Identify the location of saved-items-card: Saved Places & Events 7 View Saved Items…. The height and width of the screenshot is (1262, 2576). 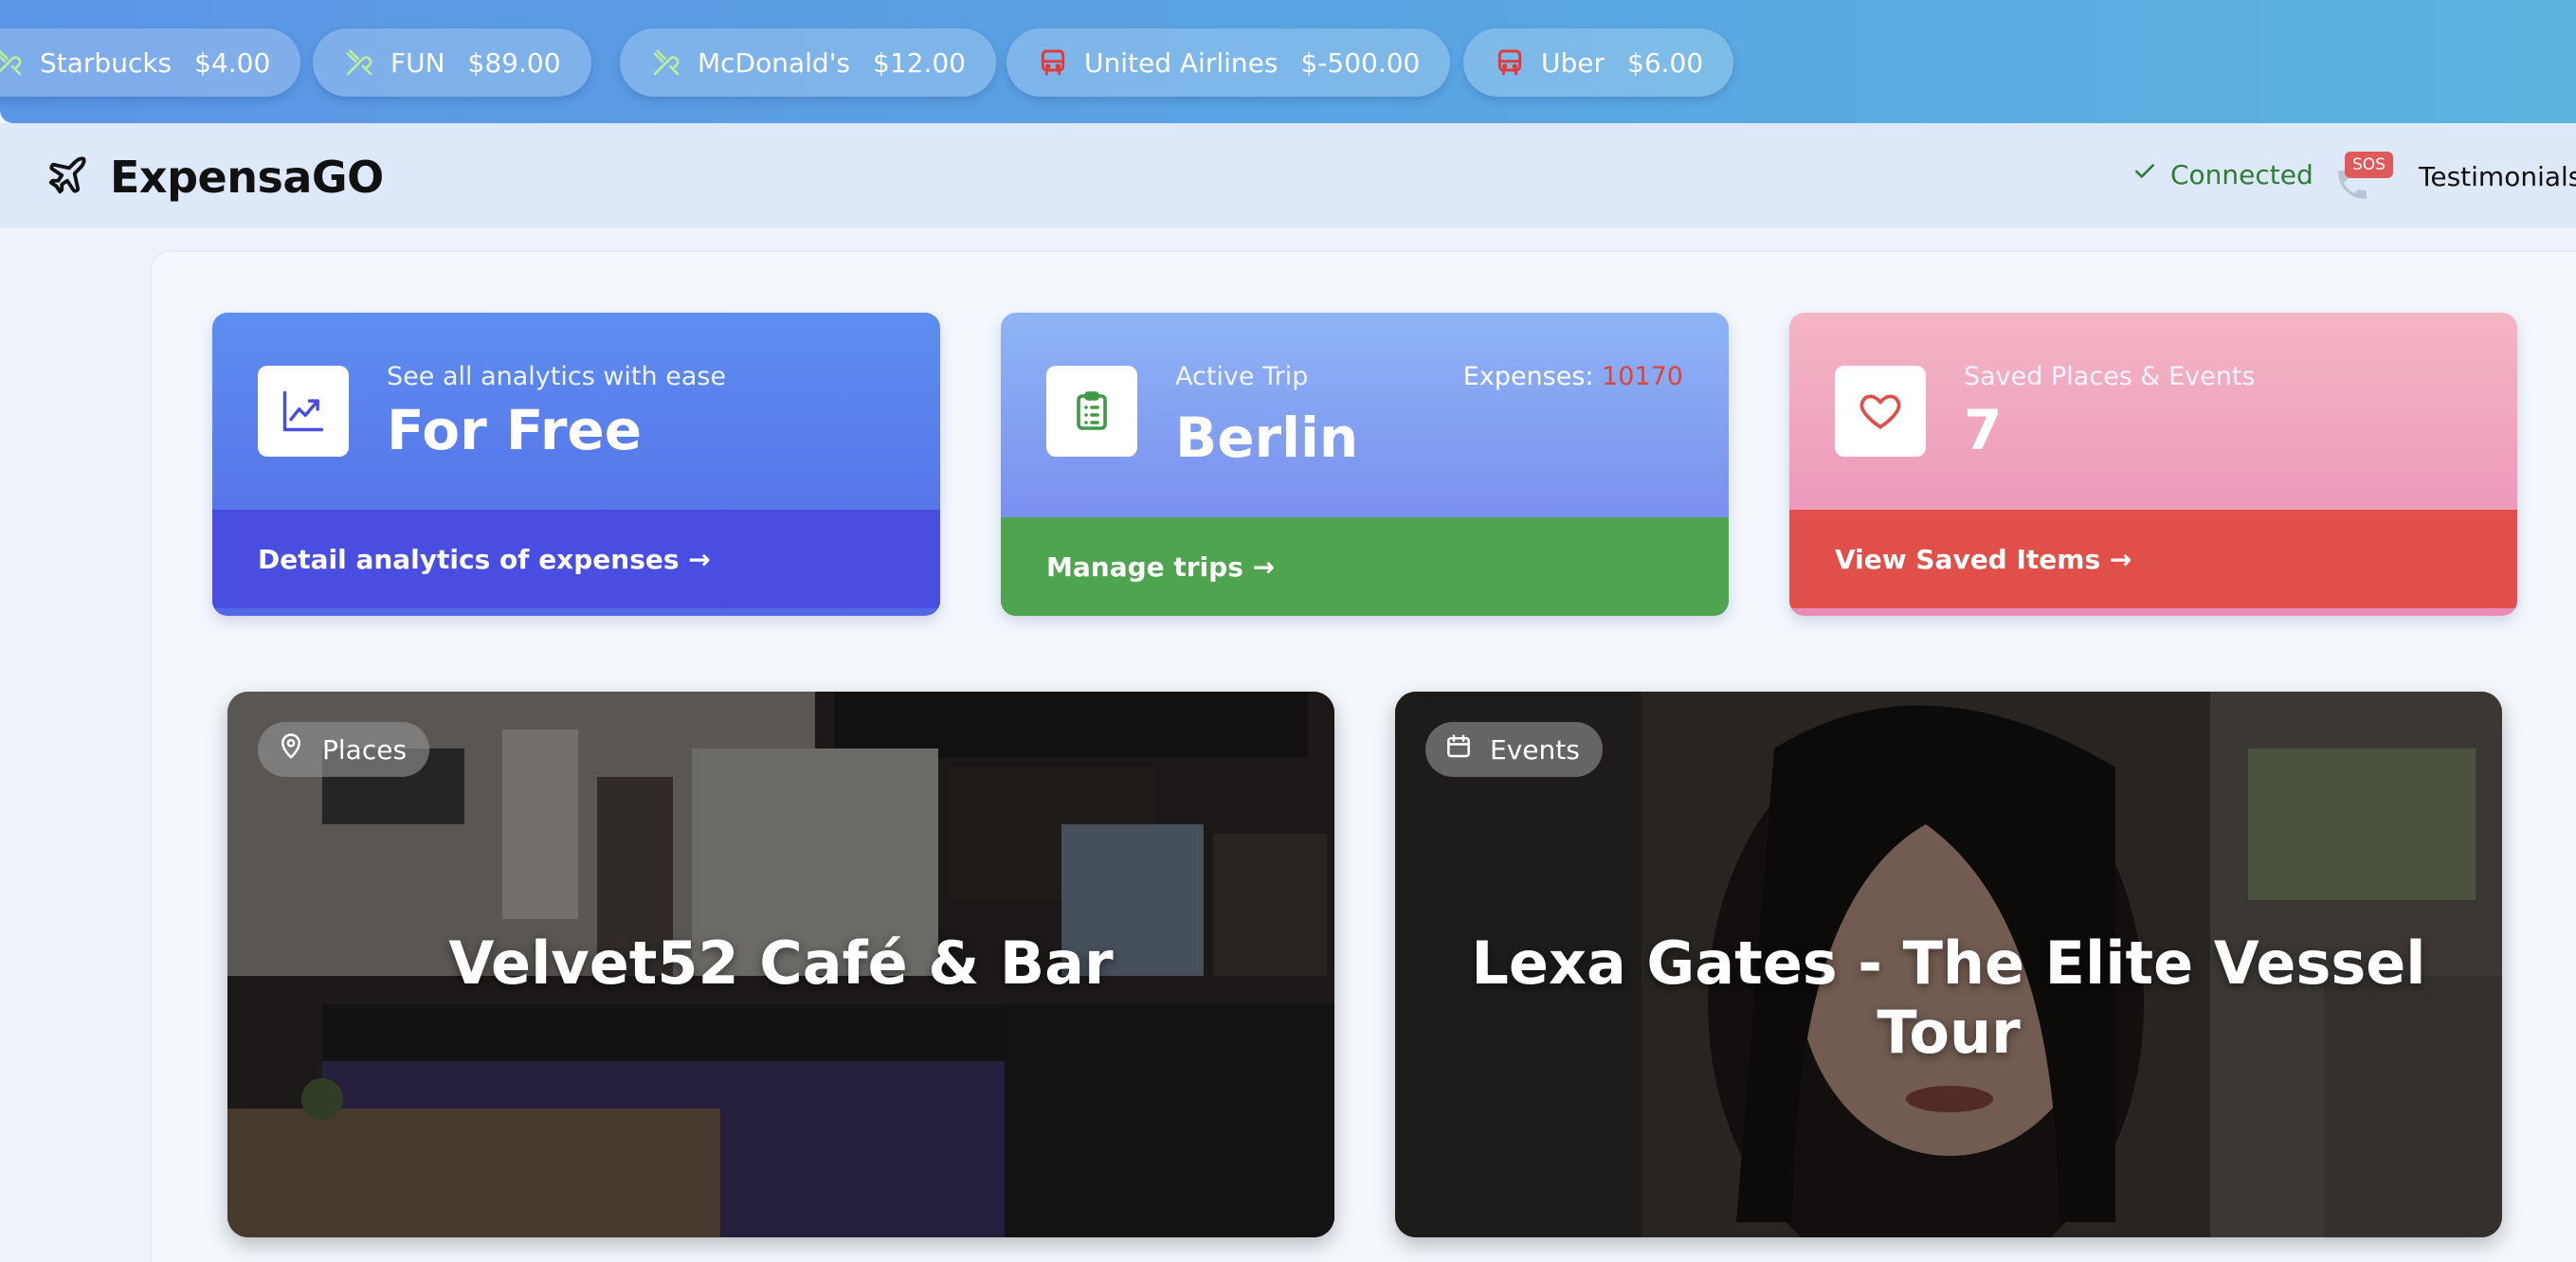
(2153, 464).